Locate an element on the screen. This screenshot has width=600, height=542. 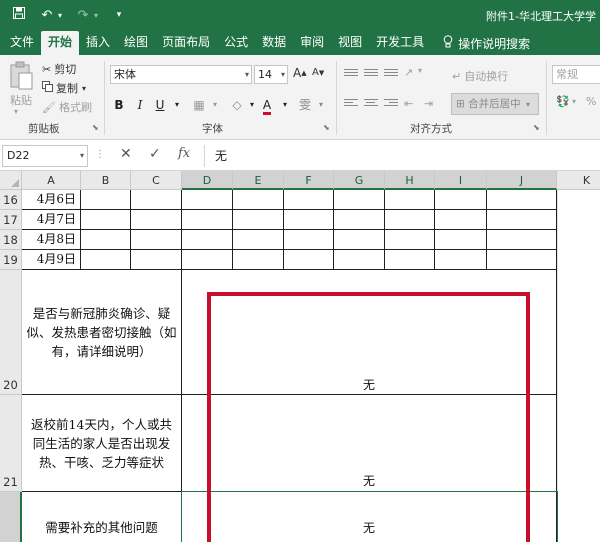
decrease-indent-icon: ⇤ is located at coordinates (408, 103).